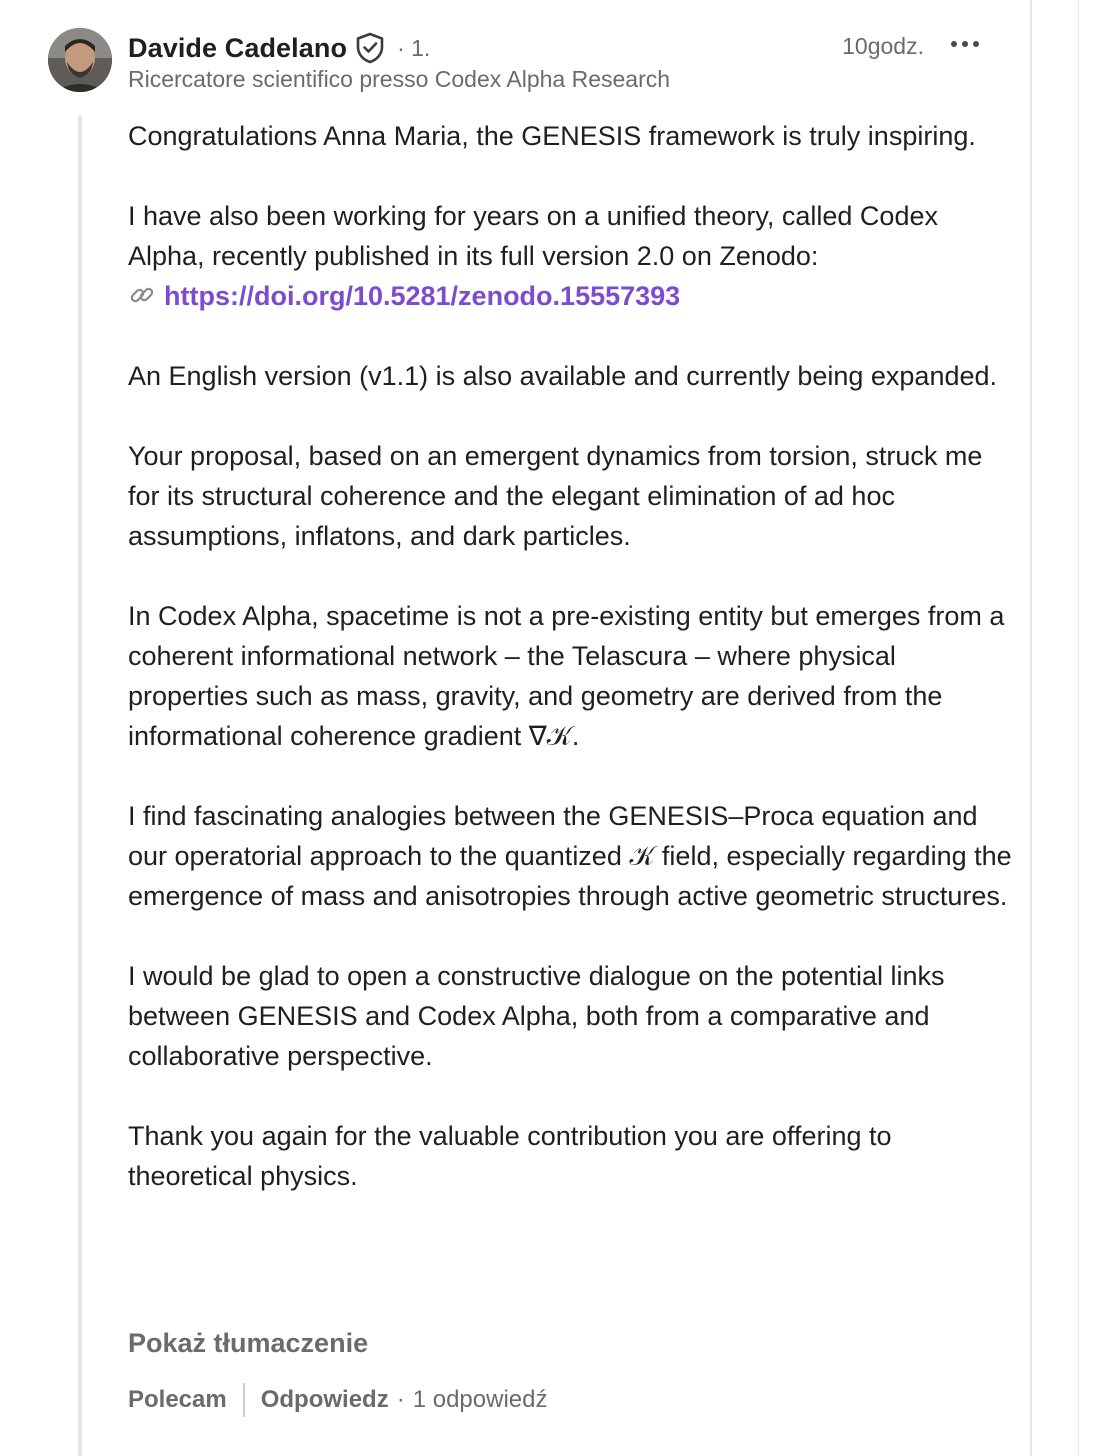 The width and height of the screenshot is (1102, 1456). What do you see at coordinates (243, 1400) in the screenshot?
I see `action-divider` at bounding box center [243, 1400].